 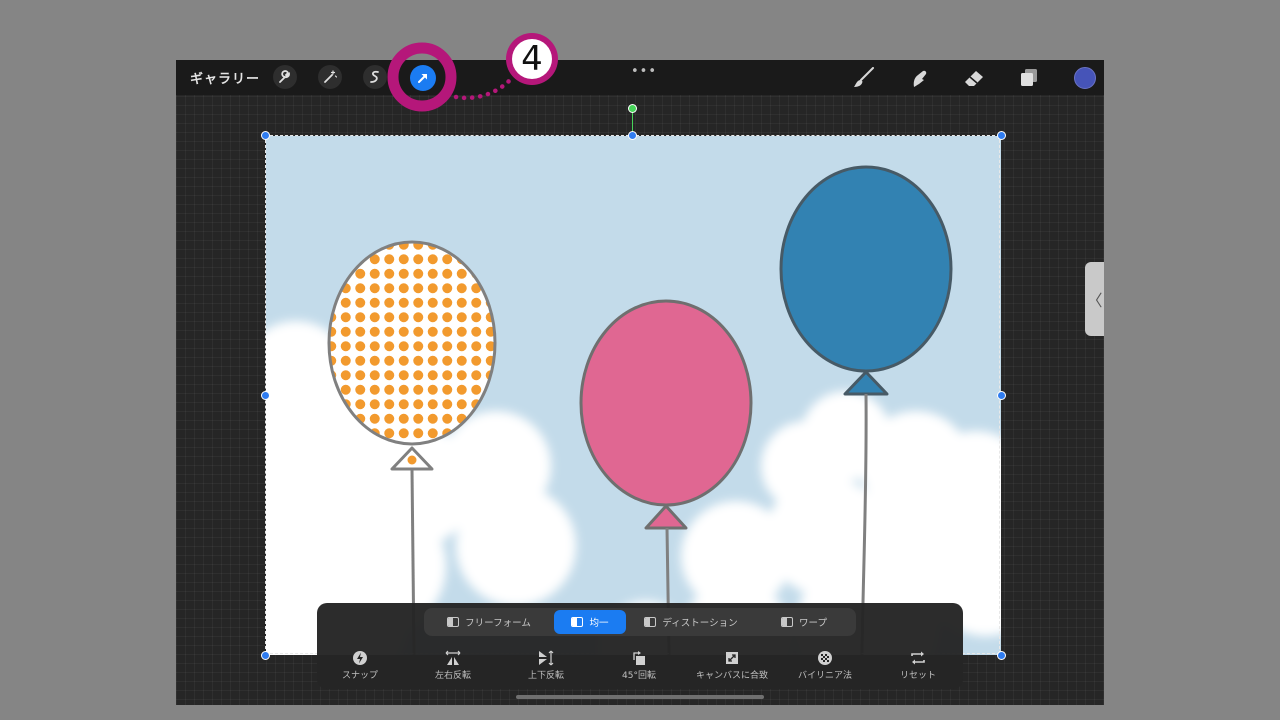 What do you see at coordinates (265, 395) in the screenshot?
I see `edge-handle-left` at bounding box center [265, 395].